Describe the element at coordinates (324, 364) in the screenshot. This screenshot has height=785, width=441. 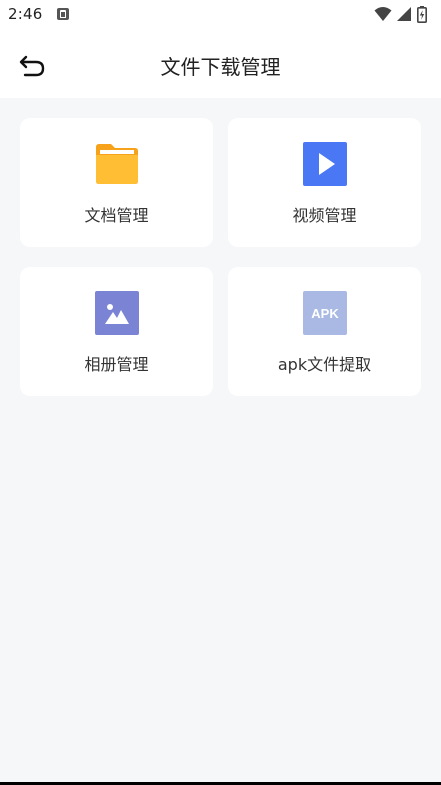
I see `card-label: apk文件提取` at that location.